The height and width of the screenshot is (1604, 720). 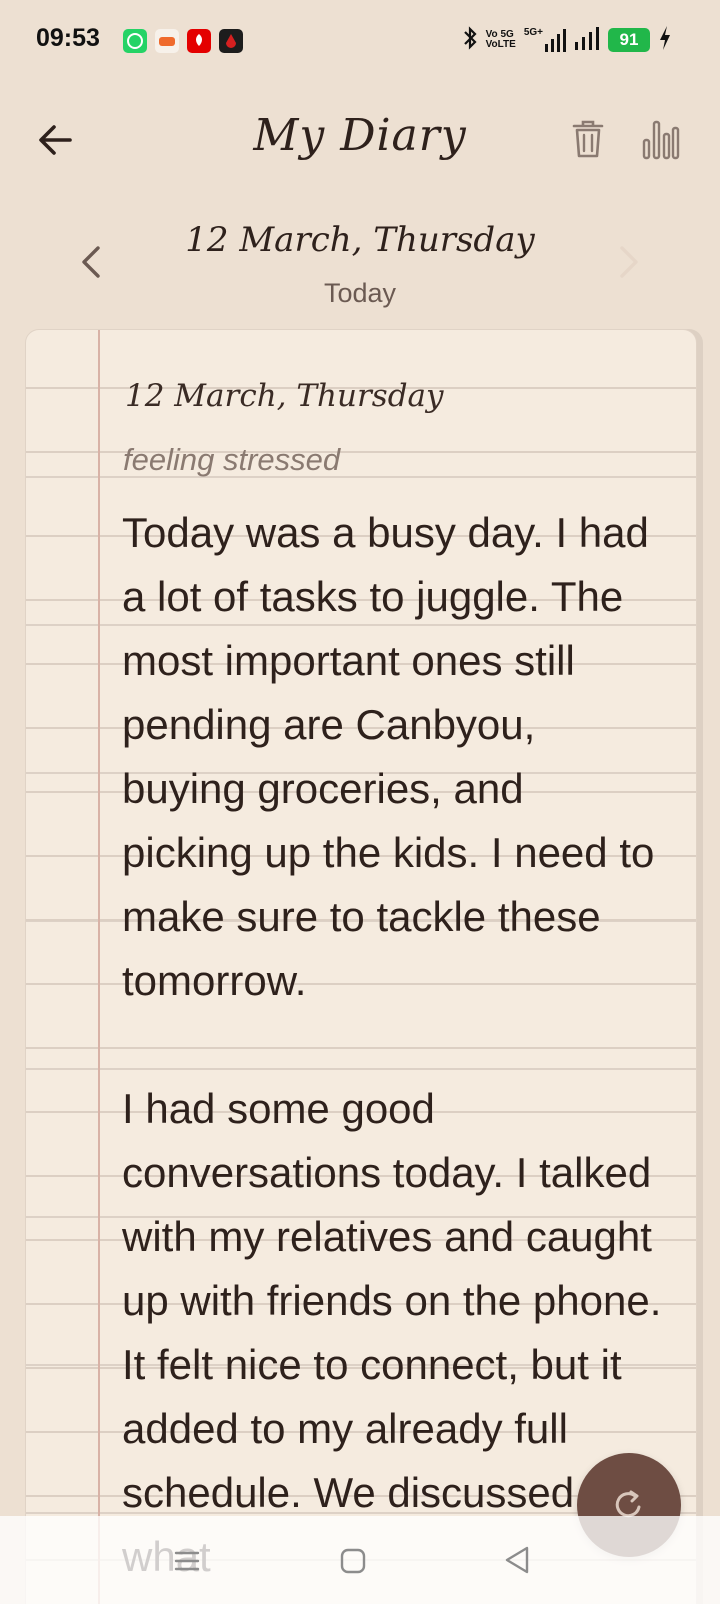 What do you see at coordinates (183, 41) in the screenshot?
I see `notification-icons` at bounding box center [183, 41].